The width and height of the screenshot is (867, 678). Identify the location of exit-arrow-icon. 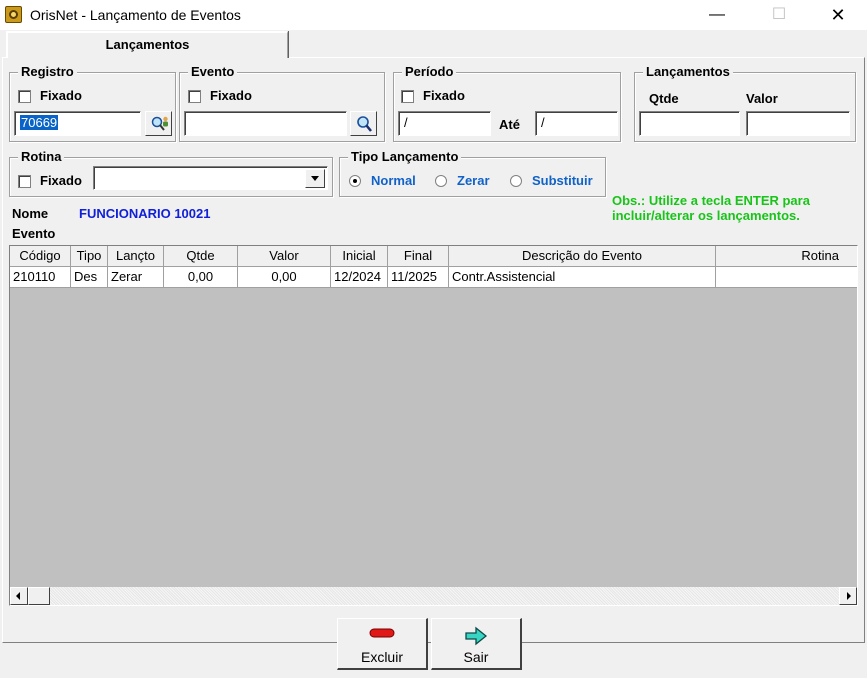
(476, 636).